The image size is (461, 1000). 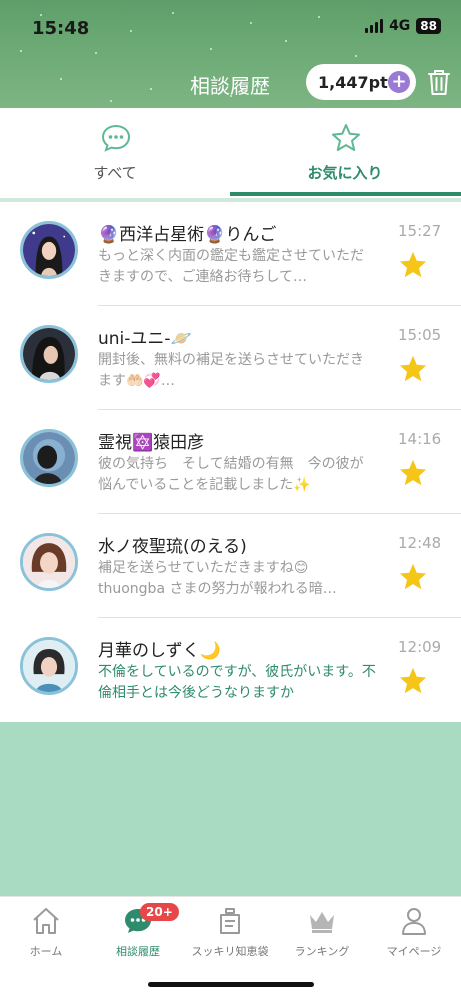 What do you see at coordinates (115, 153) in the screenshot?
I see `tab-all: すべて` at bounding box center [115, 153].